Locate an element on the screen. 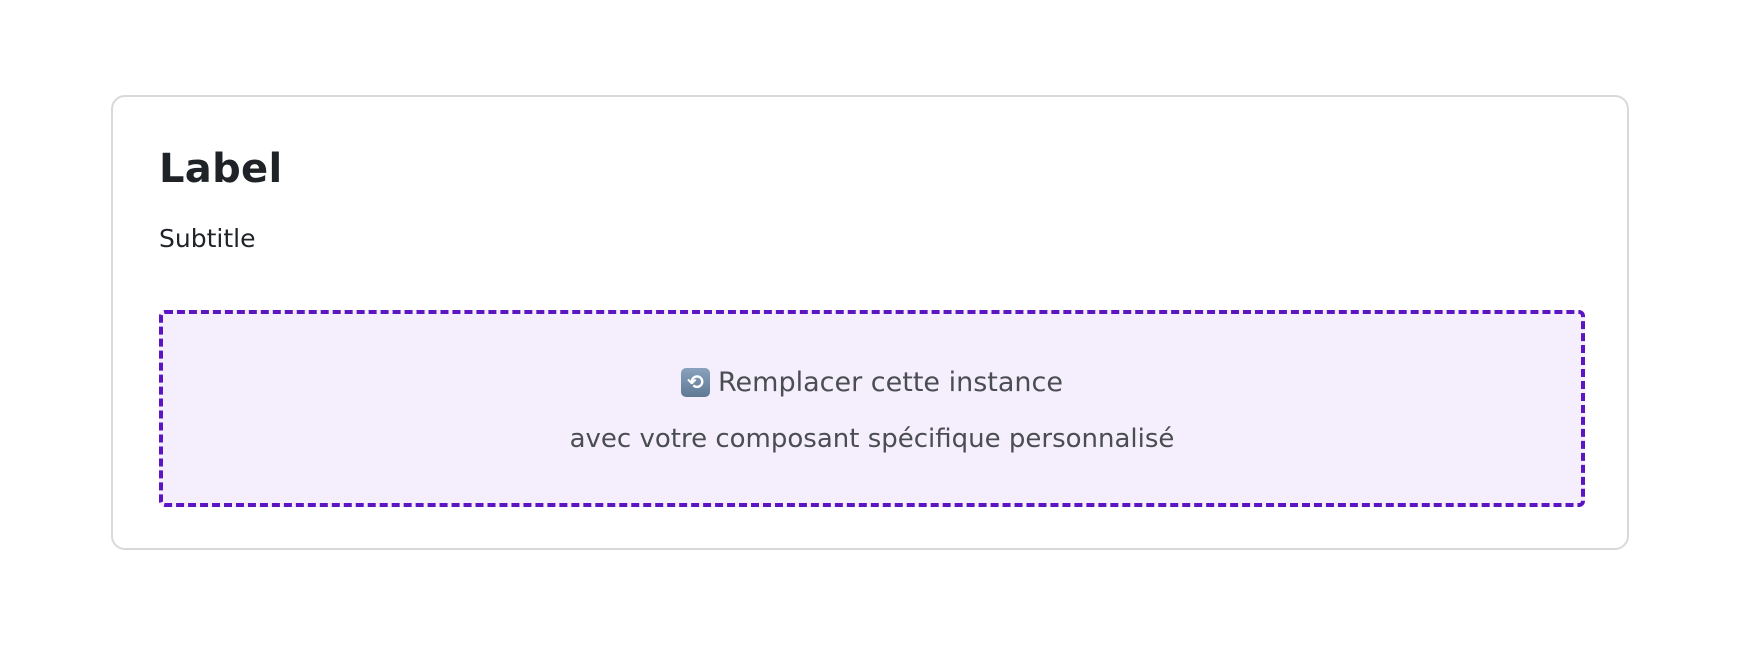  placeholder-heading-text: Remplacer cette instance is located at coordinates (890, 382).